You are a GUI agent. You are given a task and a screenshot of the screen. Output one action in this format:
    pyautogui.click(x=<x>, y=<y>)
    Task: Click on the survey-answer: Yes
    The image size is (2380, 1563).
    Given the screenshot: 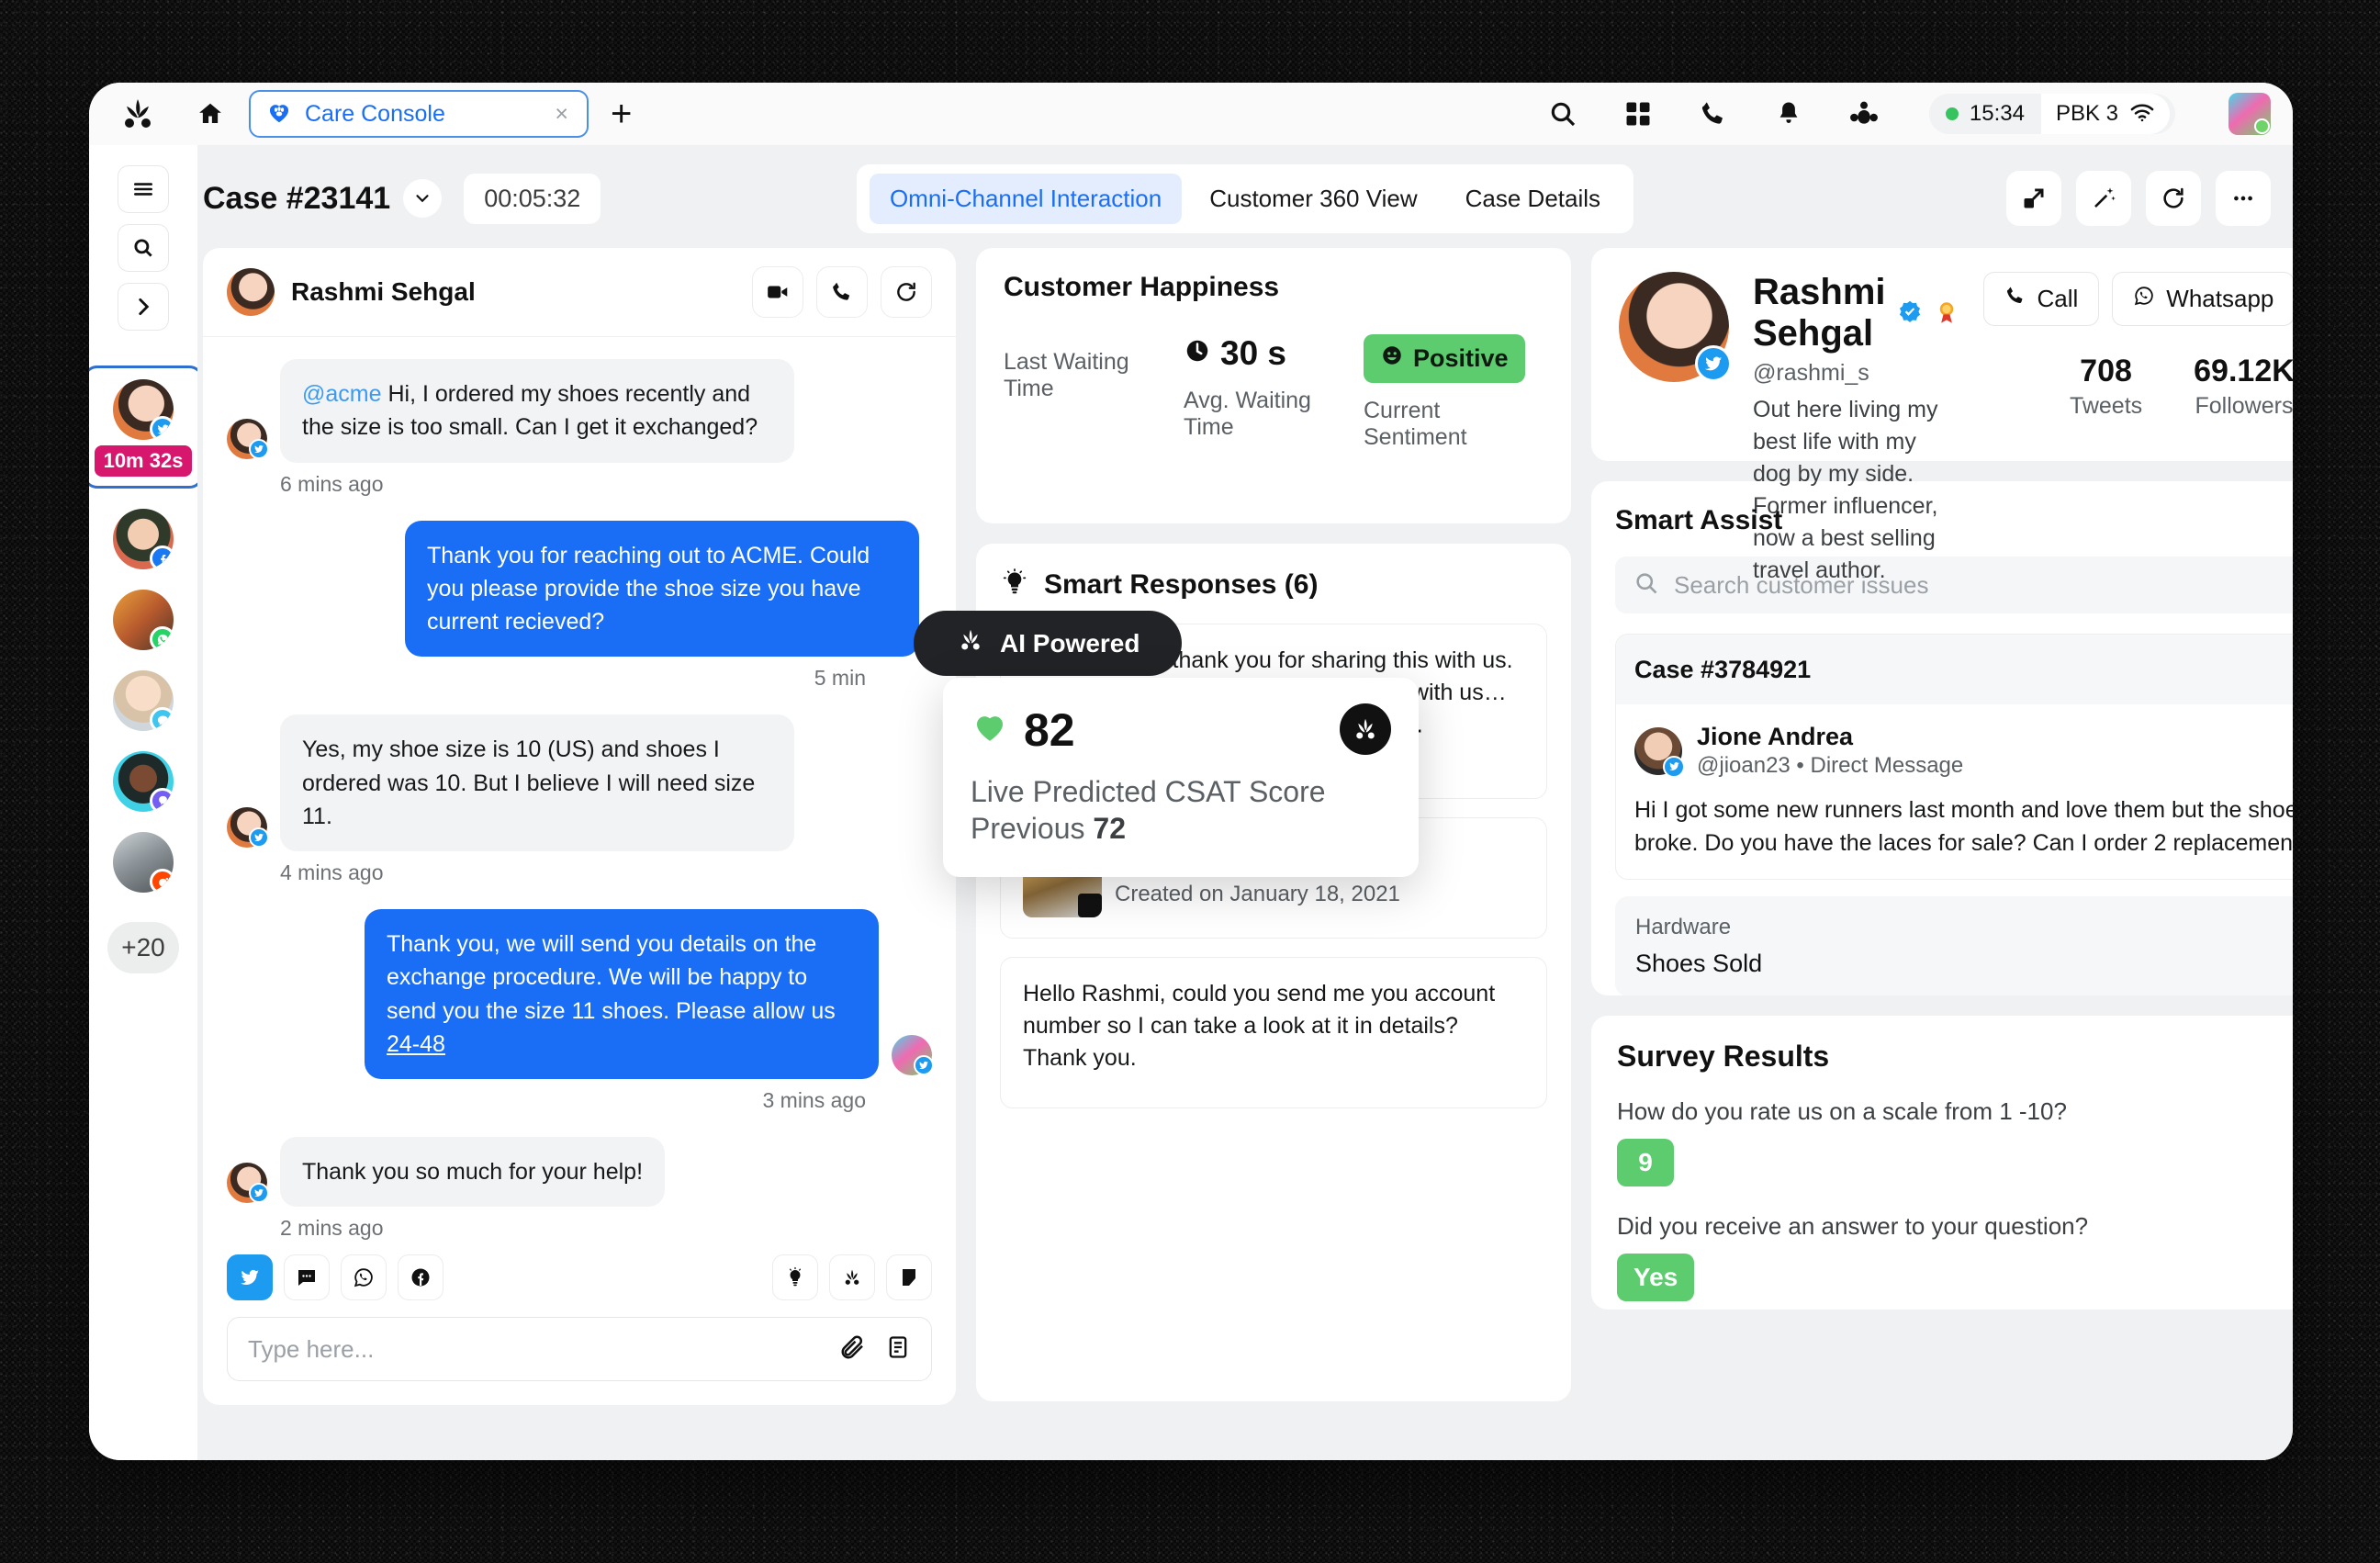 What is the action you would take?
    pyautogui.click(x=1656, y=1277)
    